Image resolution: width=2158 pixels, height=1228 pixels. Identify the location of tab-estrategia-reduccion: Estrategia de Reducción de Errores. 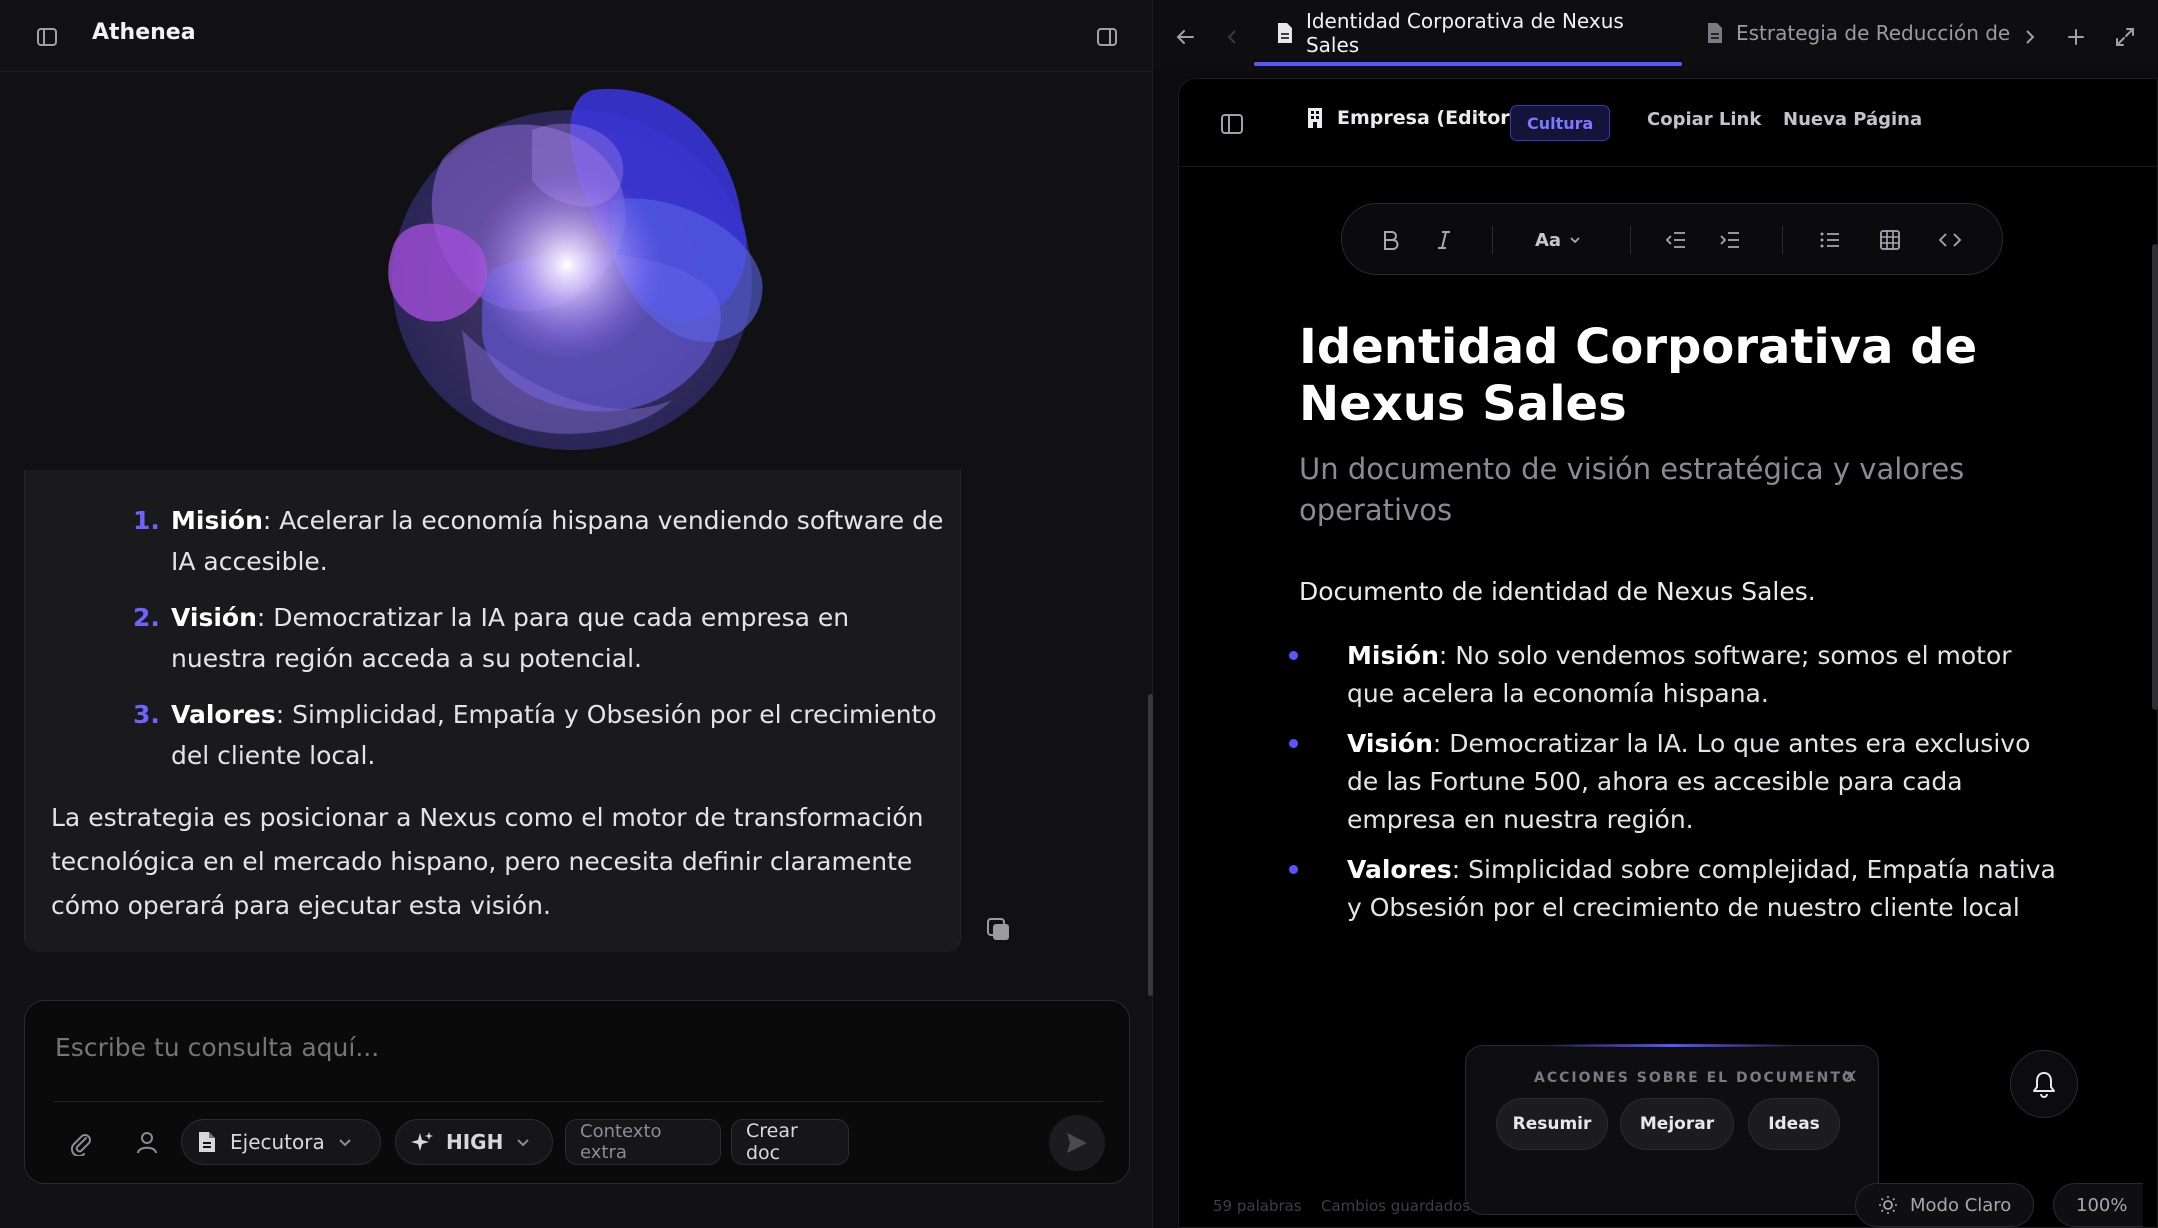
(1857, 33).